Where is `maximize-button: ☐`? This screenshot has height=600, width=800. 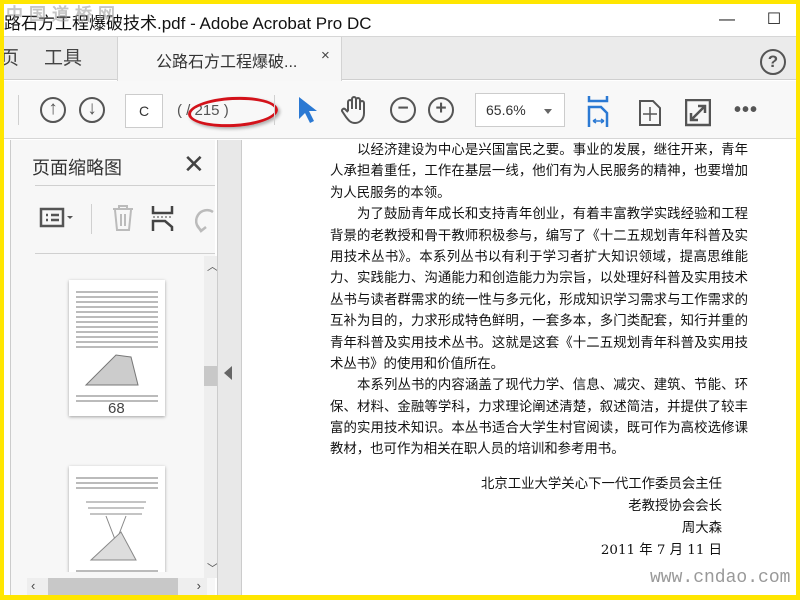 maximize-button: ☐ is located at coordinates (774, 20).